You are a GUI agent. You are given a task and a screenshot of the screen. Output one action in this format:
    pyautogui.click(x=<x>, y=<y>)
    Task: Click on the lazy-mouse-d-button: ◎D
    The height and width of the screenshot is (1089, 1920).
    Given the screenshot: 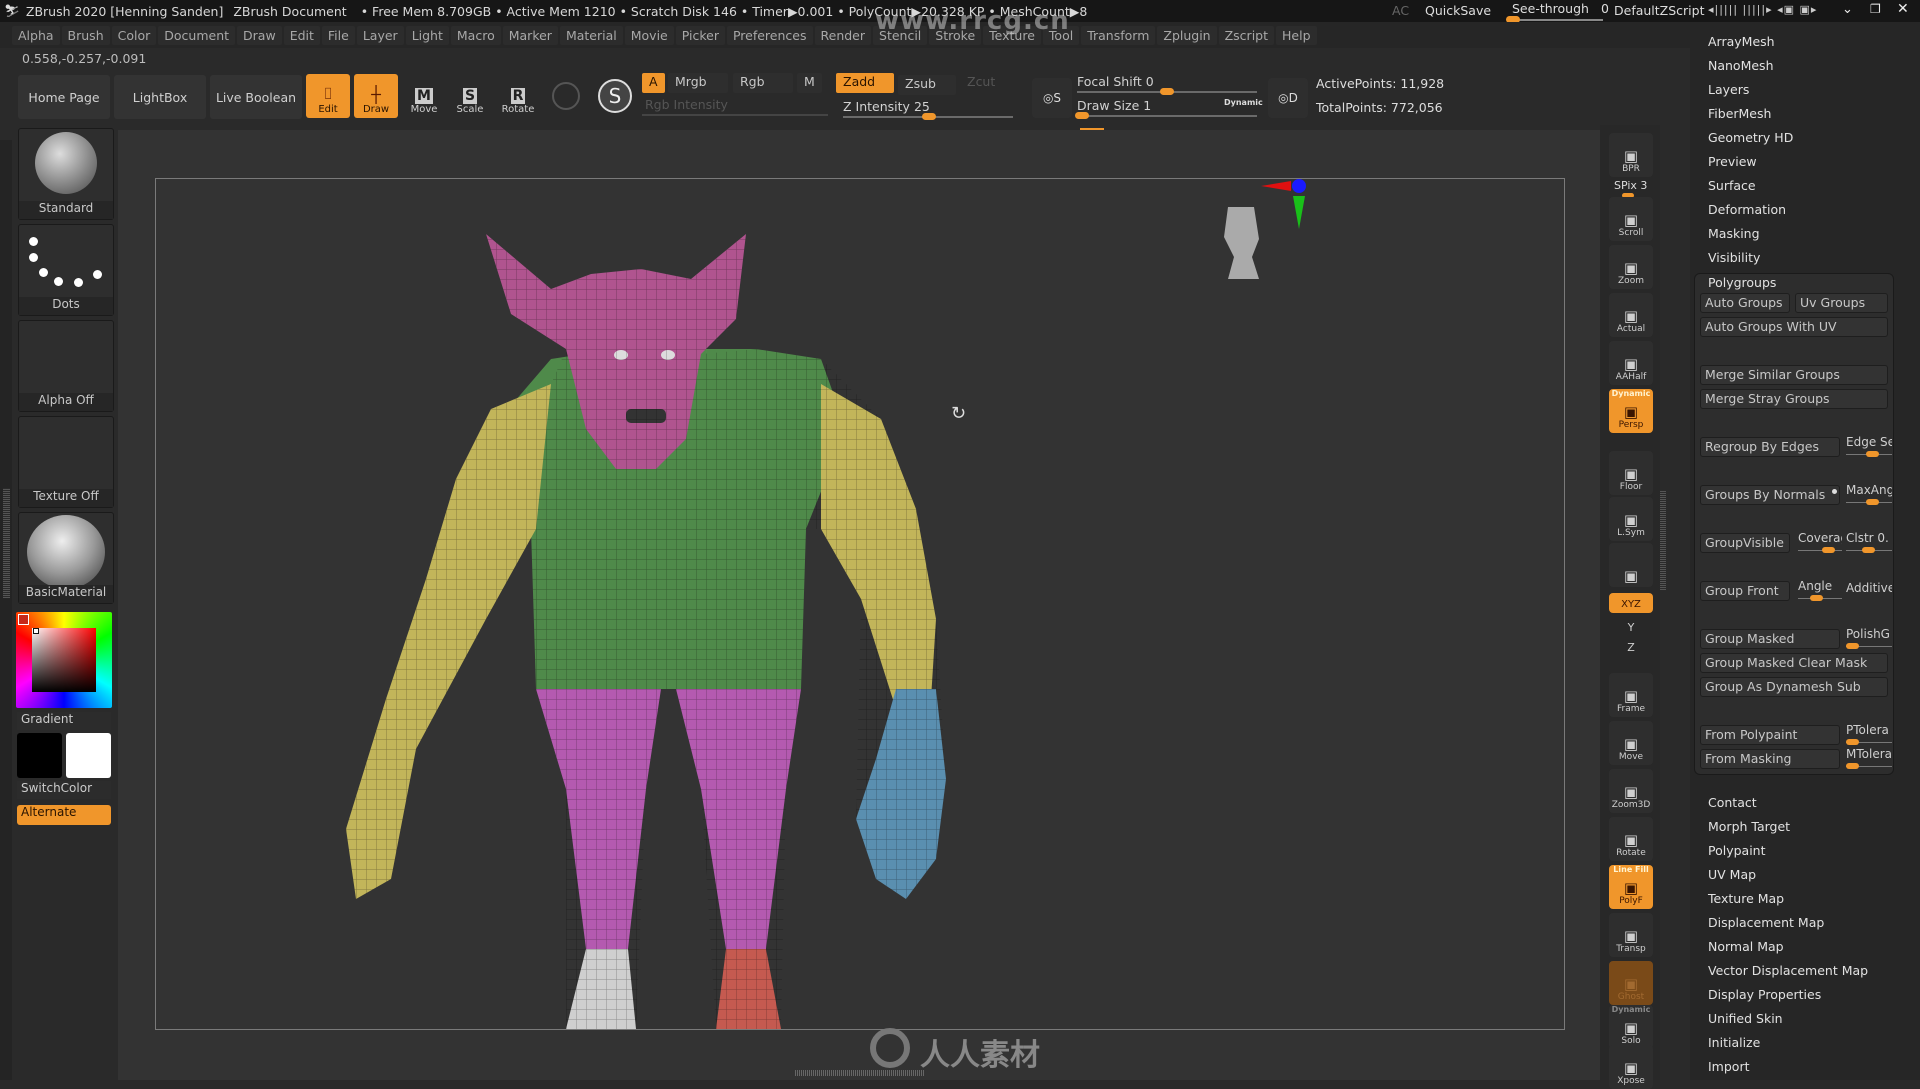 What is the action you would take?
    pyautogui.click(x=1288, y=98)
    